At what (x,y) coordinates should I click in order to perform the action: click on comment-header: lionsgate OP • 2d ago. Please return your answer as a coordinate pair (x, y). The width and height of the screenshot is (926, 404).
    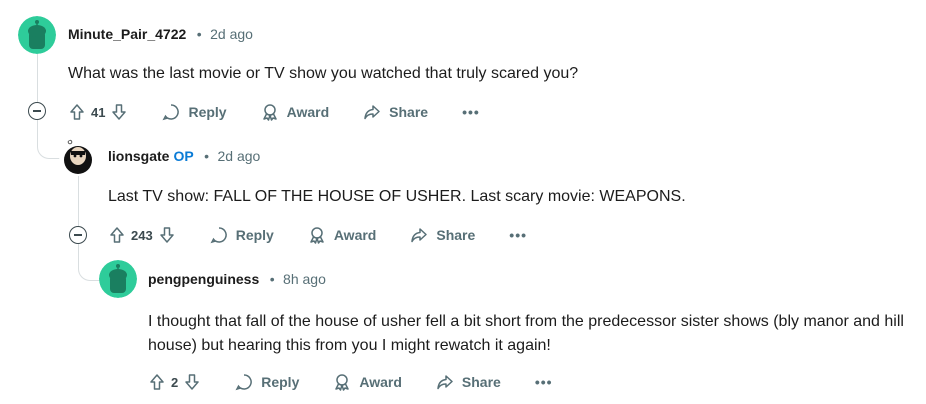
    Looking at the image, I should click on (184, 157).